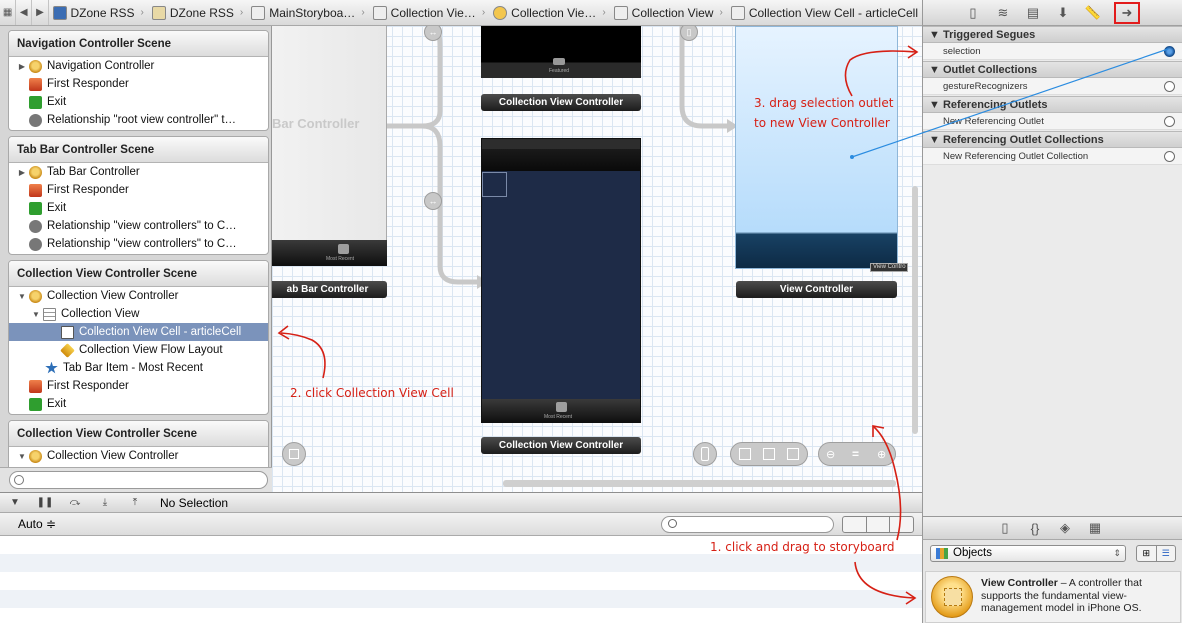 This screenshot has height=623, width=1182. Describe the element at coordinates (1010, 103) in the screenshot. I see `outlet-drag-line` at that location.